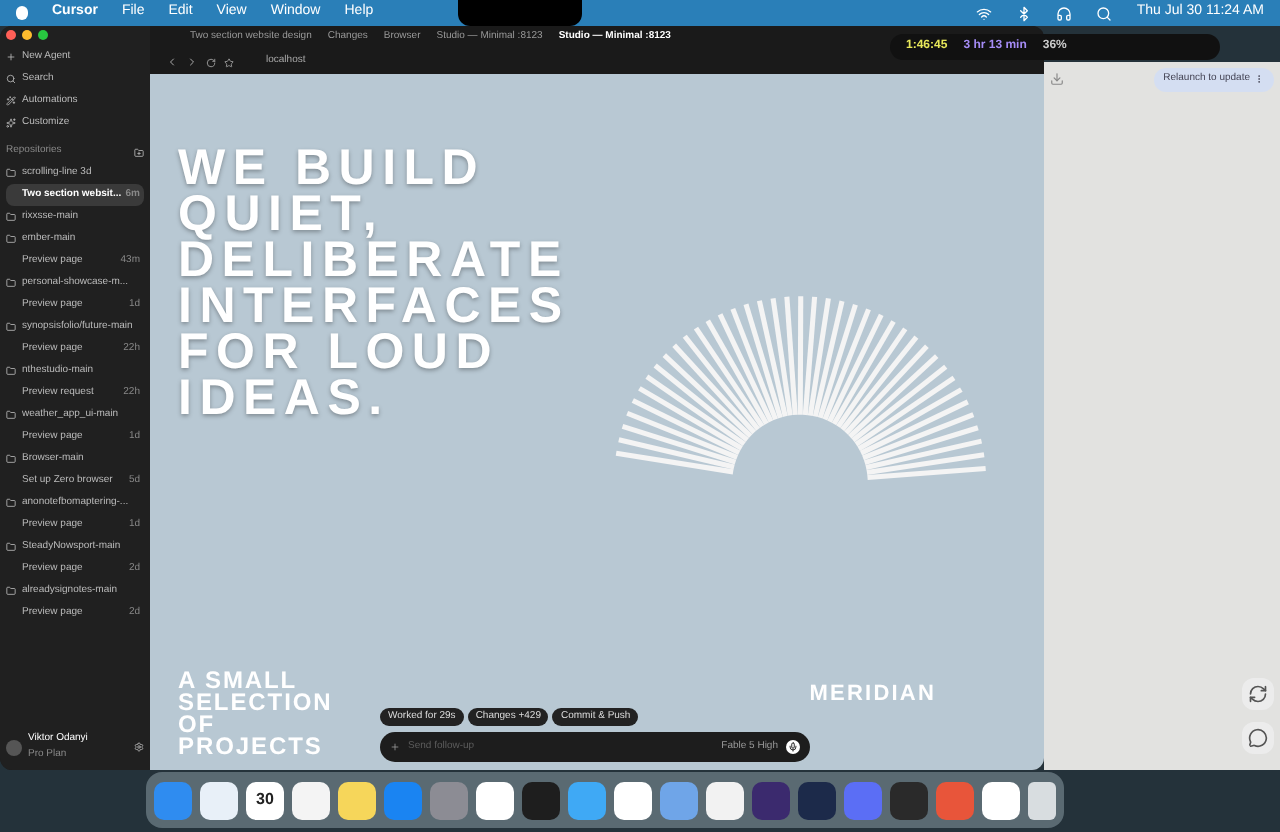 Image resolution: width=1280 pixels, height=832 pixels. I want to click on sync-icon, so click(1258, 694).